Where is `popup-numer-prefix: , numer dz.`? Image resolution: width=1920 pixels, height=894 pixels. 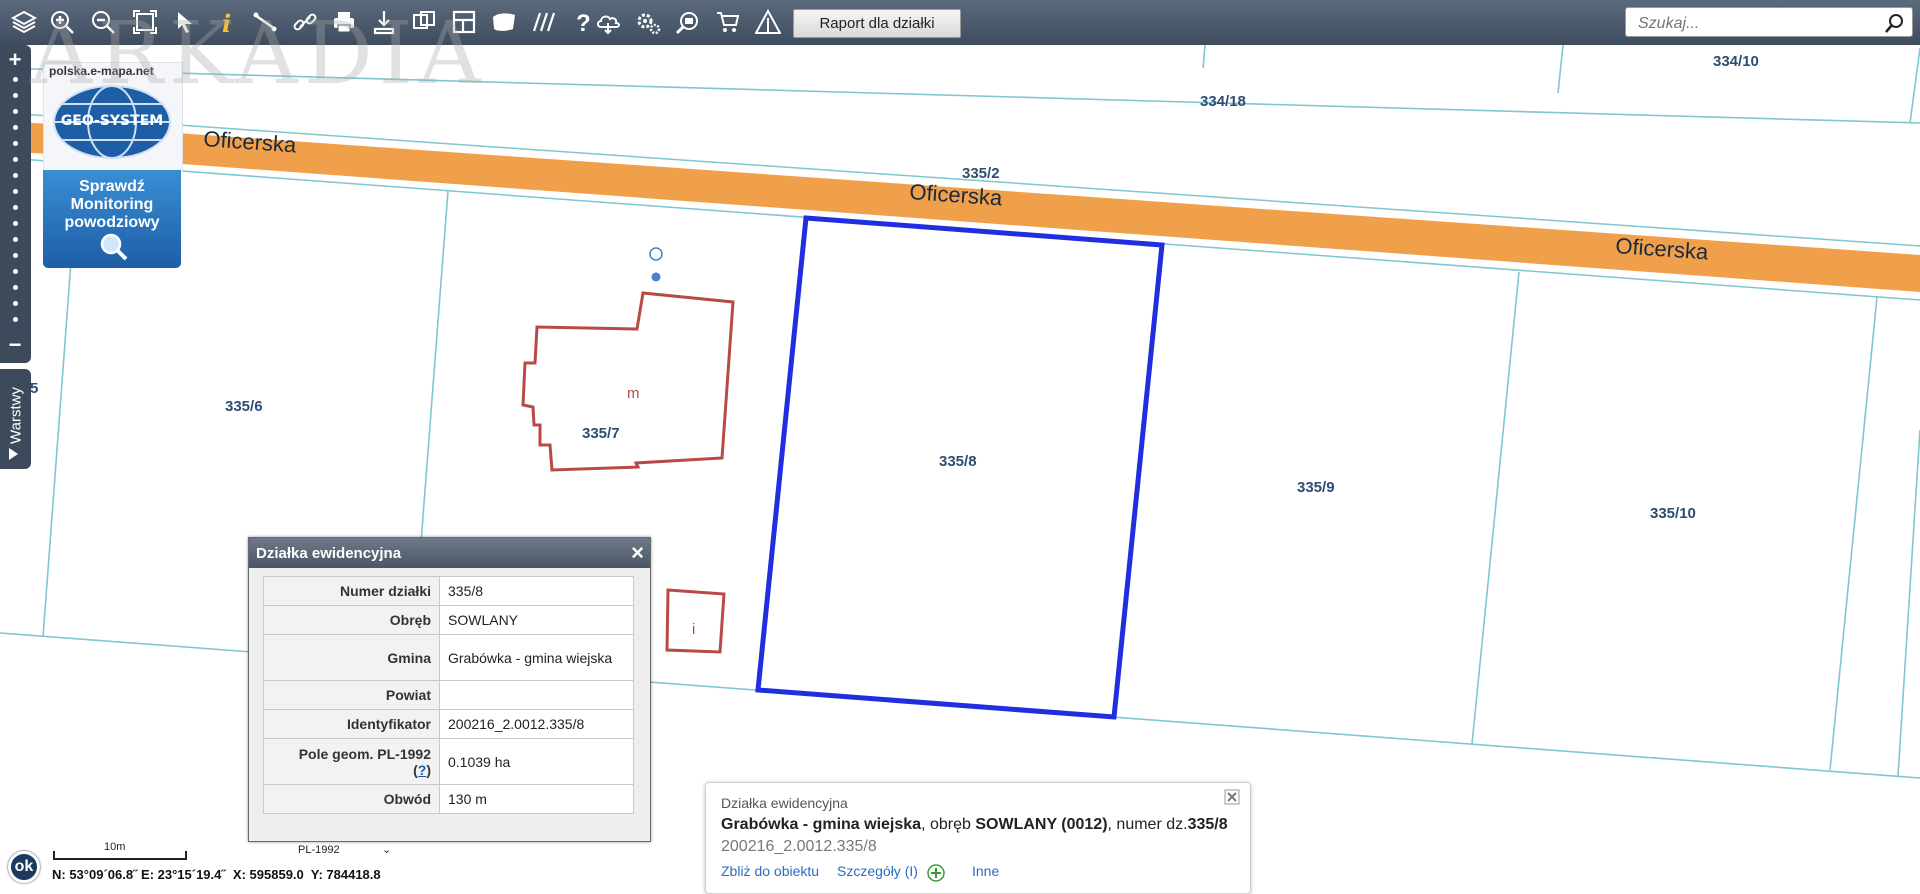
popup-numer-prefix: , numer dz. is located at coordinates (1147, 824).